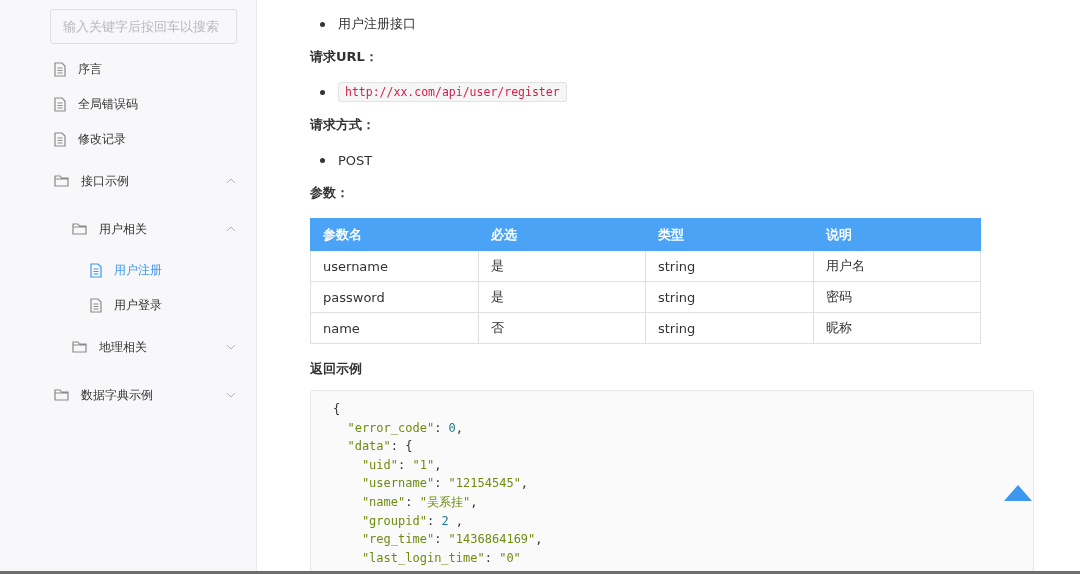  Describe the element at coordinates (128, 229) in the screenshot. I see `sidebar-item: 用户相关` at that location.